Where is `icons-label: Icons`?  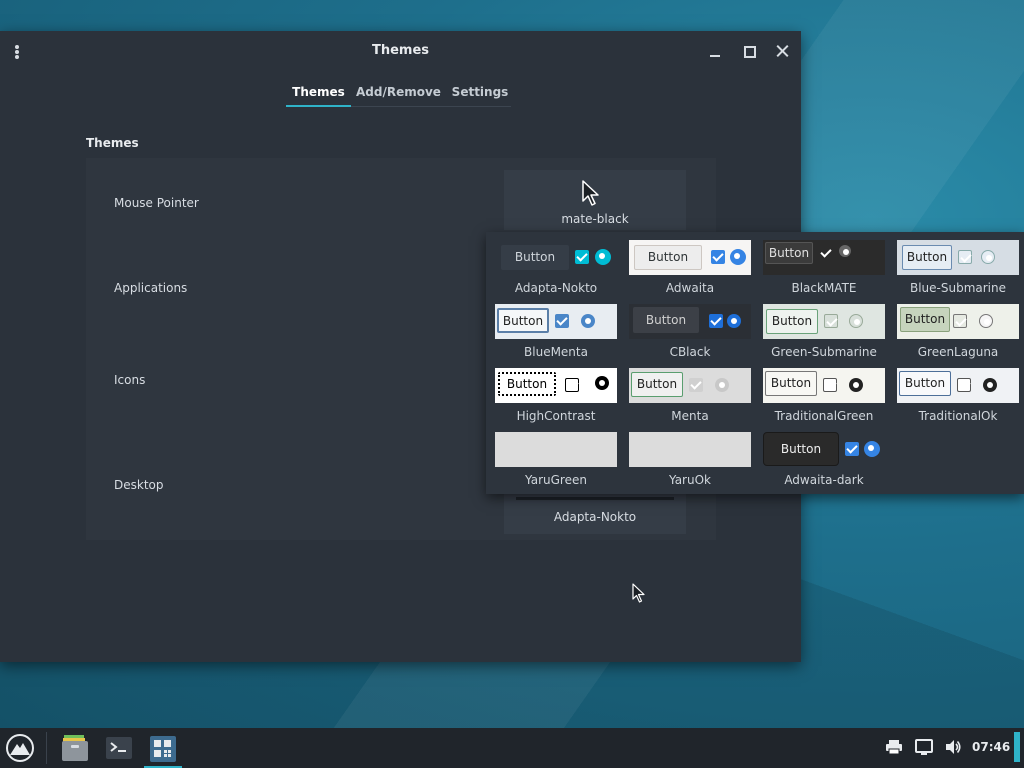 icons-label: Icons is located at coordinates (130, 380).